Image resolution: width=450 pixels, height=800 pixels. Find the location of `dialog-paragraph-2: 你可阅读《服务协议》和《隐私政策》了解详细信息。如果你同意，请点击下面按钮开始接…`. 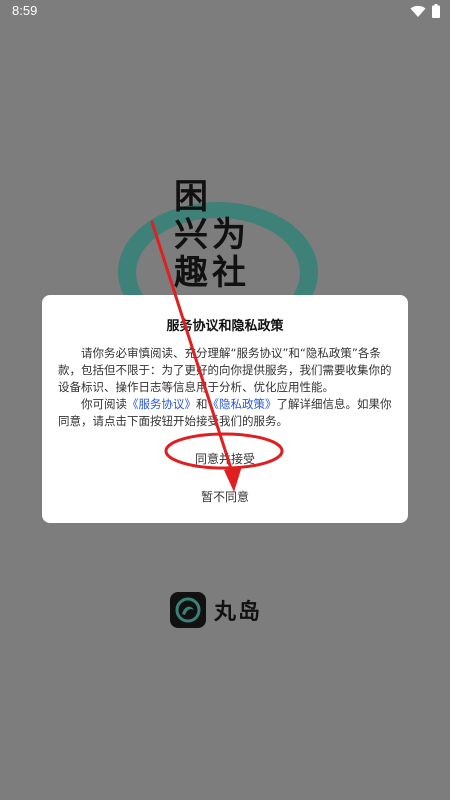

dialog-paragraph-2: 你可阅读《服务协议》和《隐私政策》了解详细信息。如果你同意，请点击下面按钮开始接… is located at coordinates (225, 413).